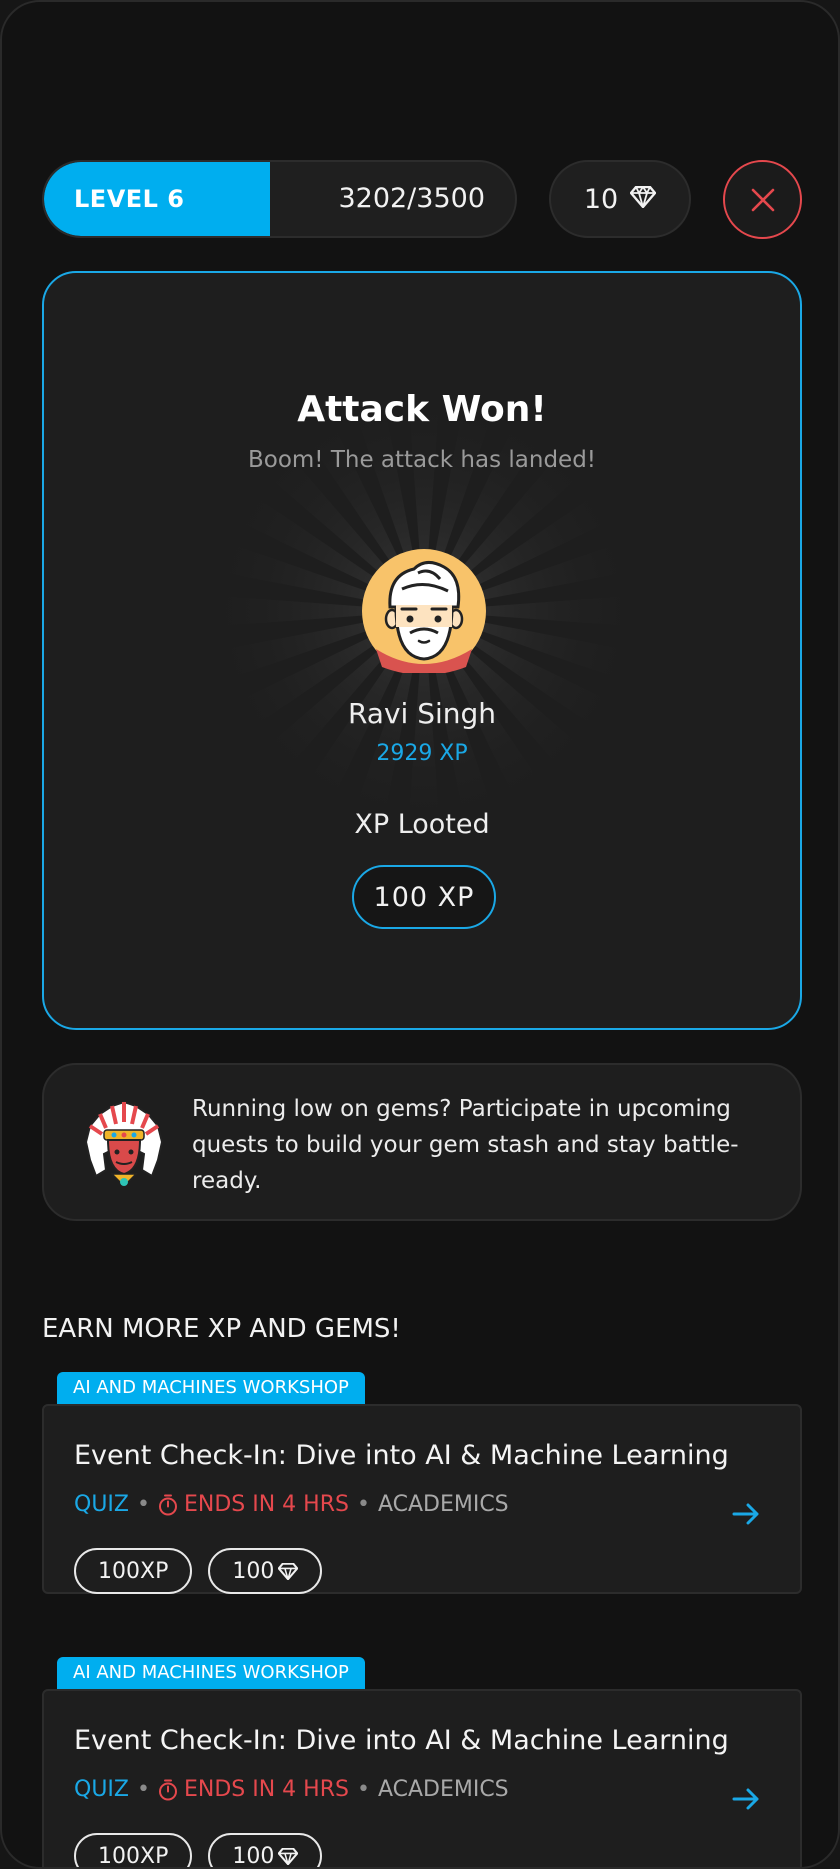  What do you see at coordinates (424, 612) in the screenshot?
I see `opponent-avatar` at bounding box center [424, 612].